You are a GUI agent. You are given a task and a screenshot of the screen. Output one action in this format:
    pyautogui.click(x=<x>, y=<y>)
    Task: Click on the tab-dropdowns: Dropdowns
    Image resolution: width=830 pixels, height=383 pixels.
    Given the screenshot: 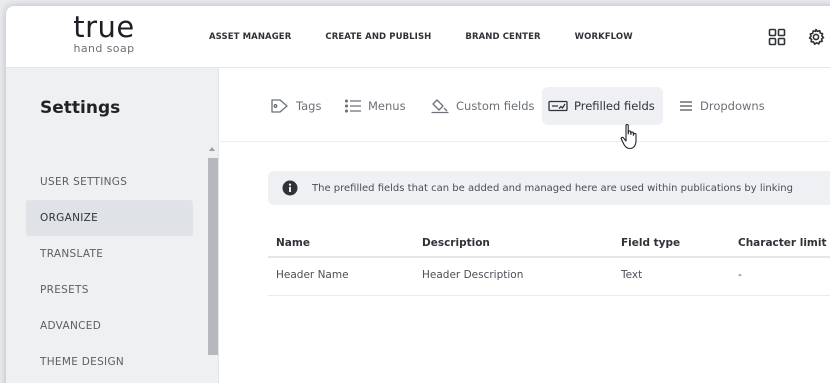 What is the action you would take?
    pyautogui.click(x=721, y=106)
    